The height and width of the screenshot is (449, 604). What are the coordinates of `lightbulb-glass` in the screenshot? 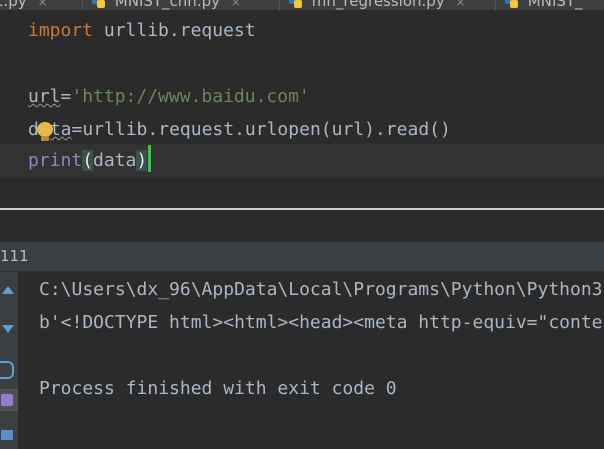 It's located at (45, 129).